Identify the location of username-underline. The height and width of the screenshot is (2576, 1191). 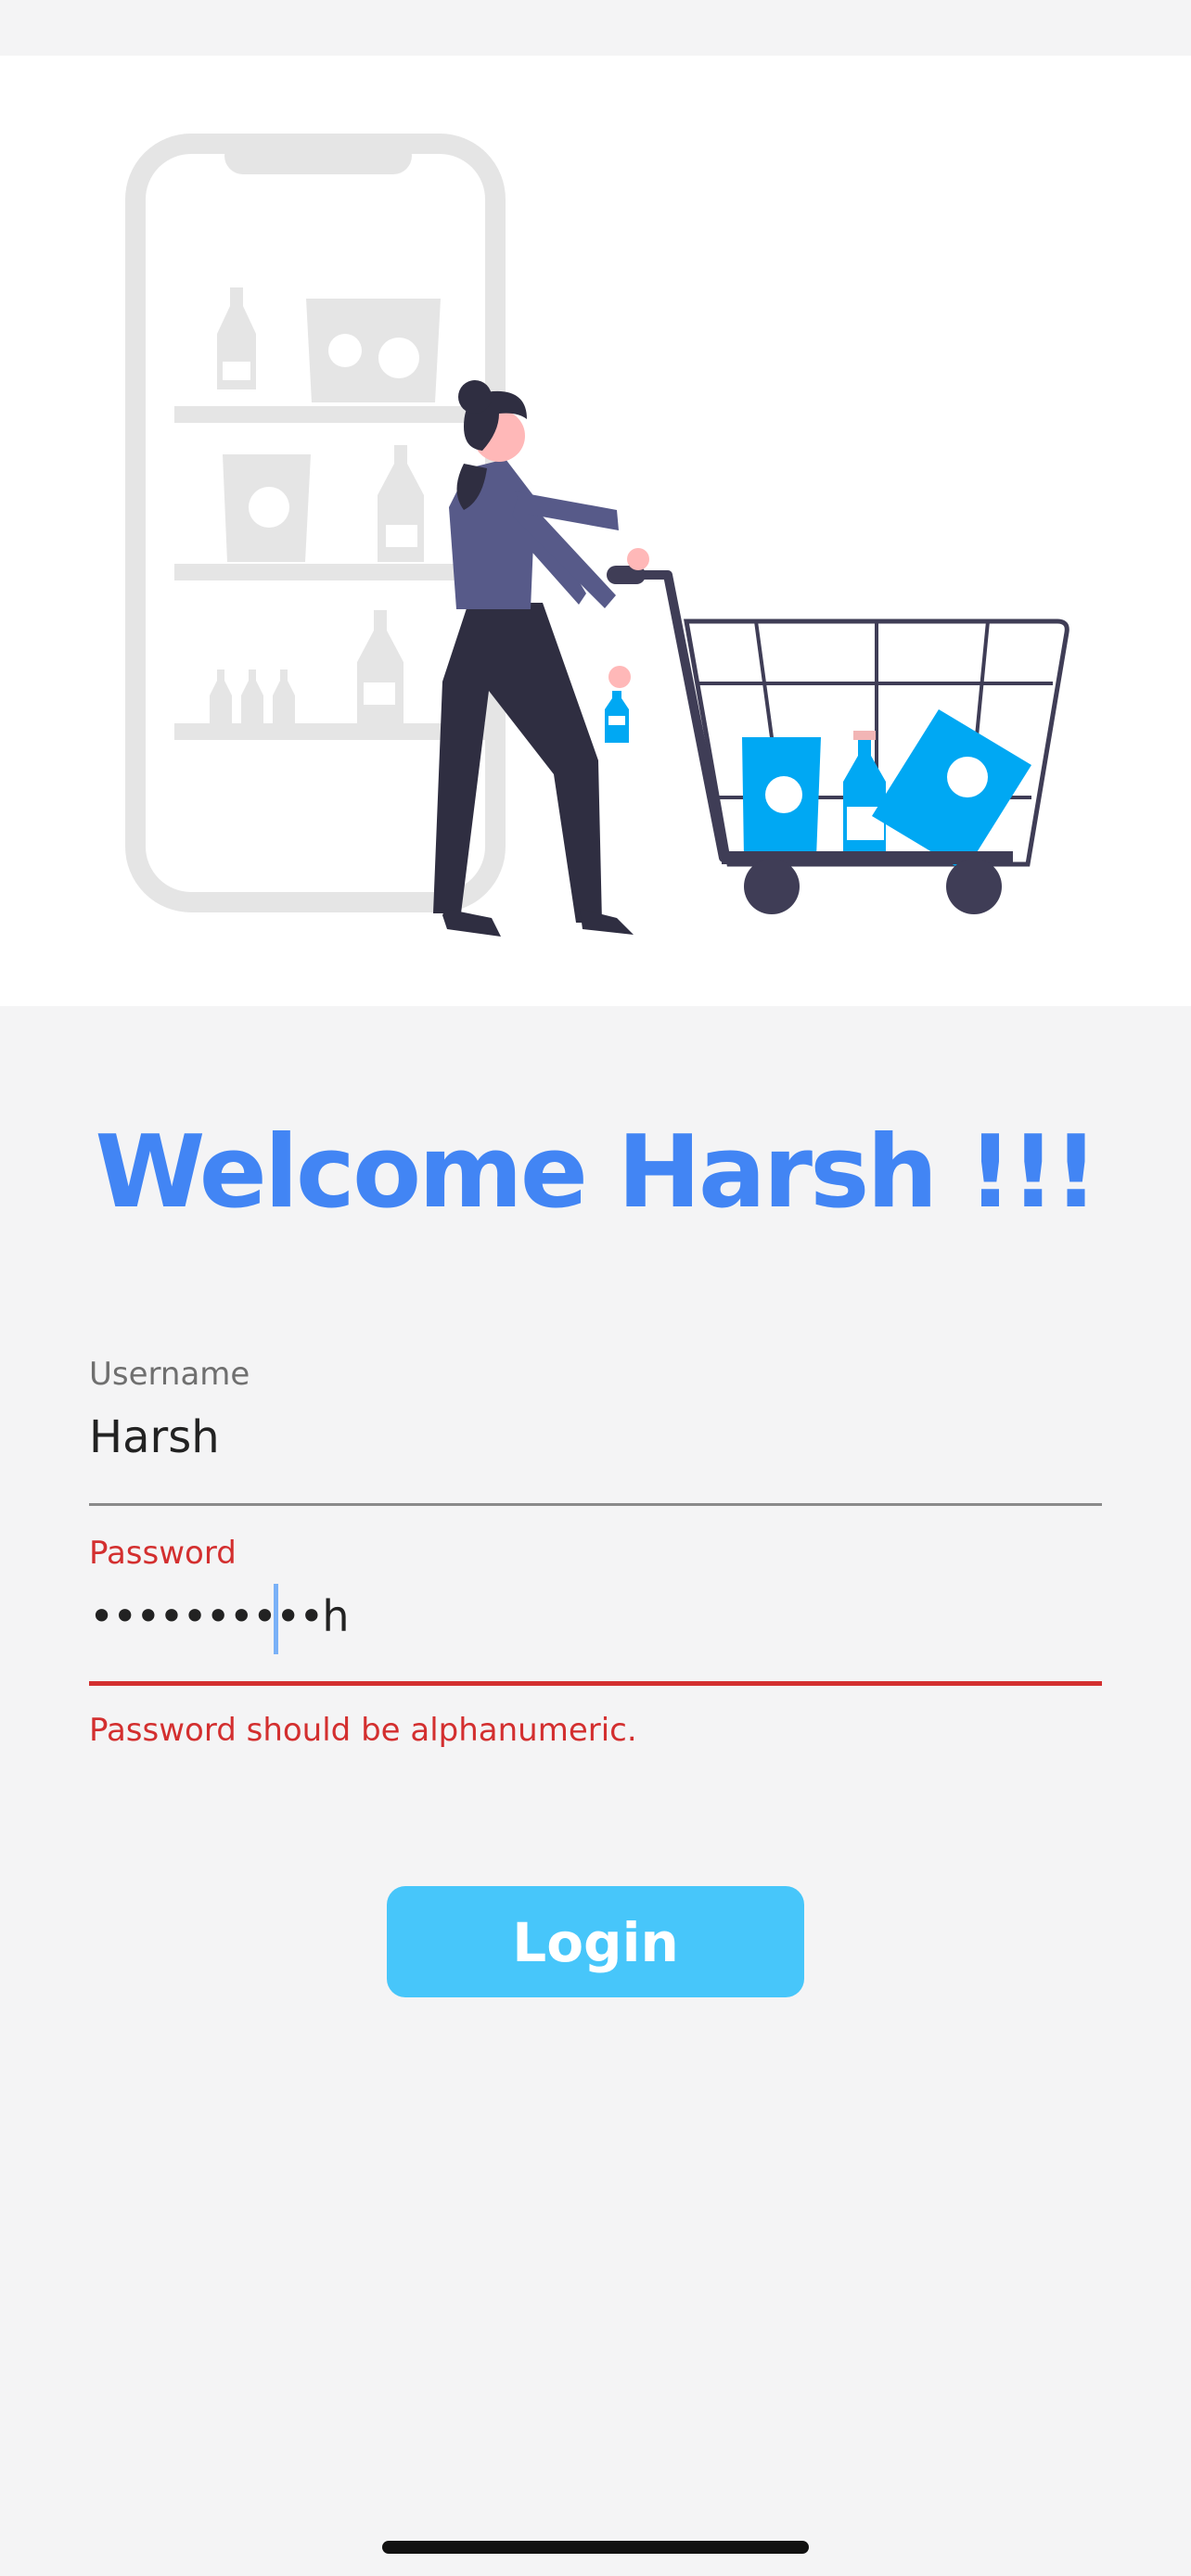
(595, 1505).